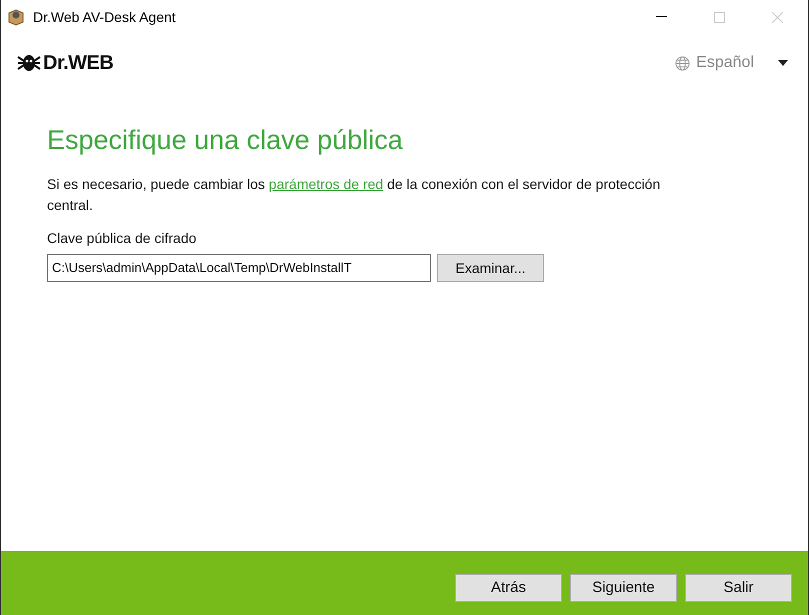 Image resolution: width=809 pixels, height=615 pixels. Describe the element at coordinates (682, 63) in the screenshot. I see `globe-icon` at that location.